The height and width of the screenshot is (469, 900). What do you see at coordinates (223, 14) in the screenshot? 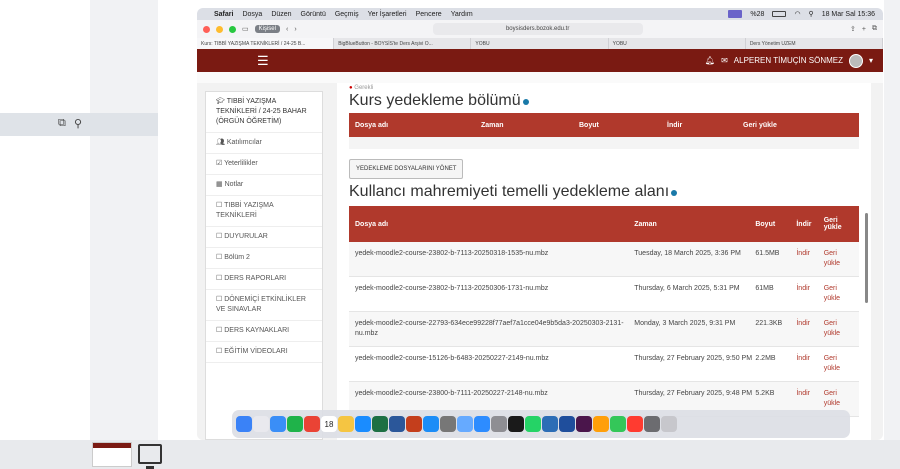
I see `menu-app-name: Safari` at bounding box center [223, 14].